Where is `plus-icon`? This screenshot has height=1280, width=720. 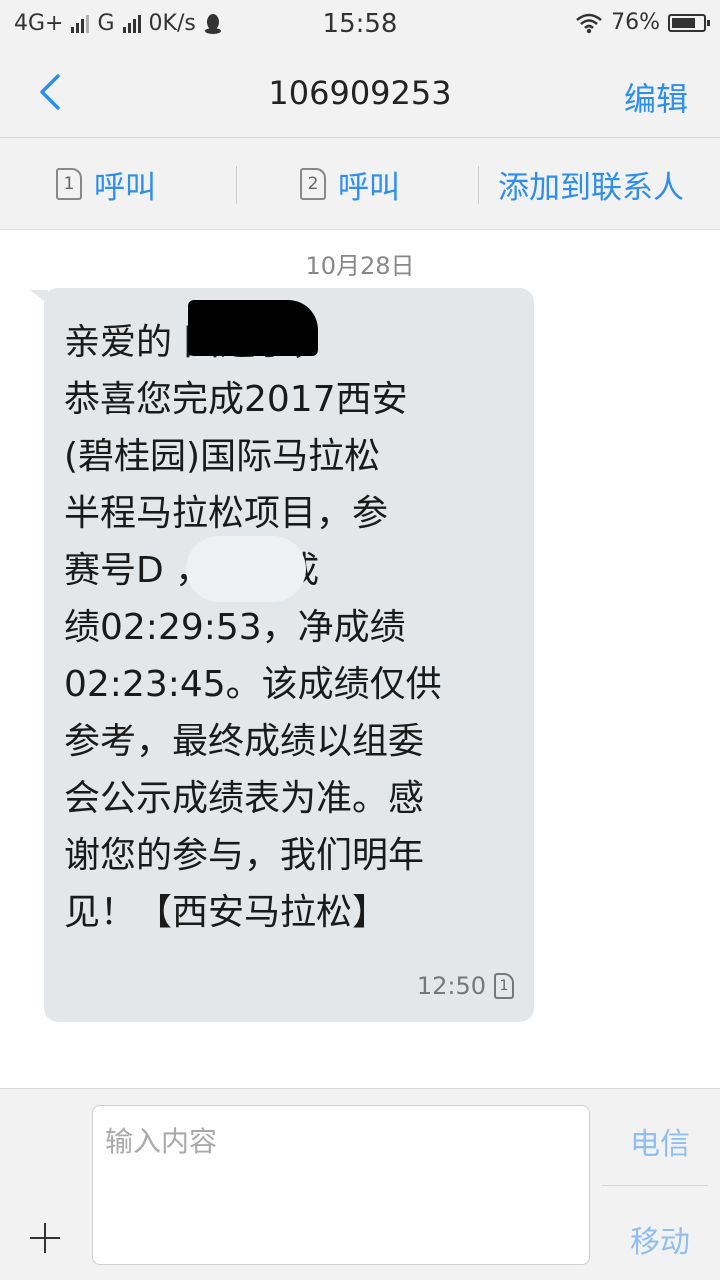
plus-icon is located at coordinates (45, 1238).